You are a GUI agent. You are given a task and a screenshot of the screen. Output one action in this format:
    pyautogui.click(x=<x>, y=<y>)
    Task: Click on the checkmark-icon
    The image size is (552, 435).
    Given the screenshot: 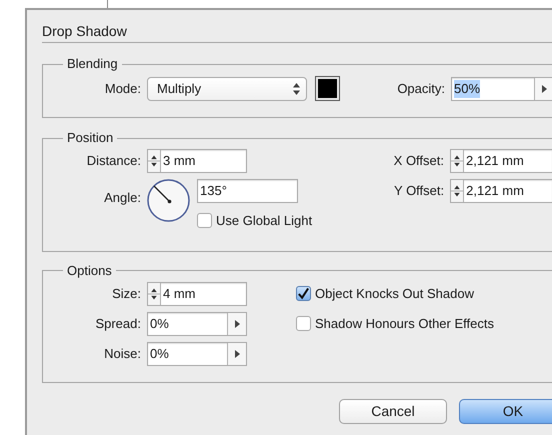 What is the action you would take?
    pyautogui.click(x=303, y=293)
    